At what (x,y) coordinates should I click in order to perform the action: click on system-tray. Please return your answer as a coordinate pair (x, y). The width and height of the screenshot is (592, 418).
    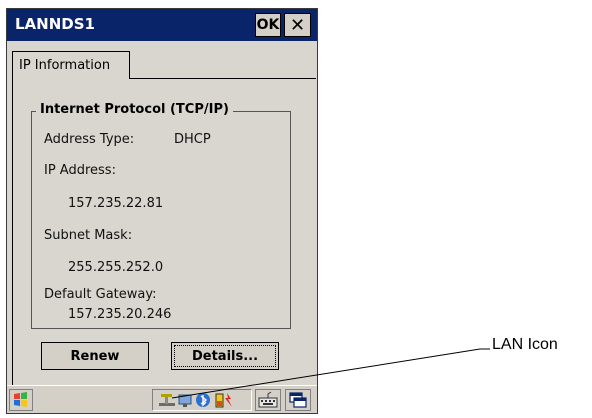
    Looking at the image, I should click on (202, 400).